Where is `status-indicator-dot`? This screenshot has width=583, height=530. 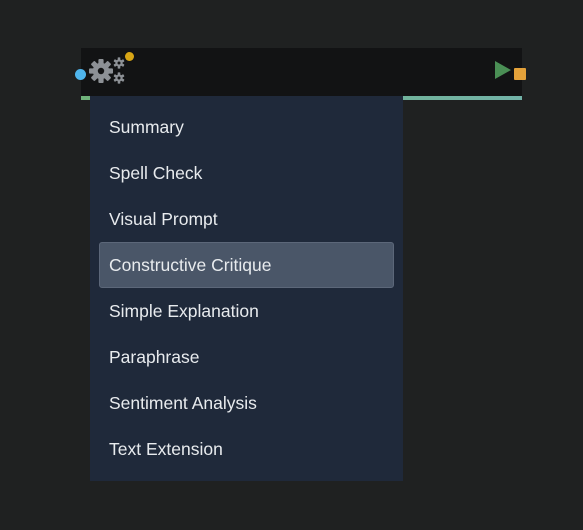
status-indicator-dot is located at coordinates (129, 56).